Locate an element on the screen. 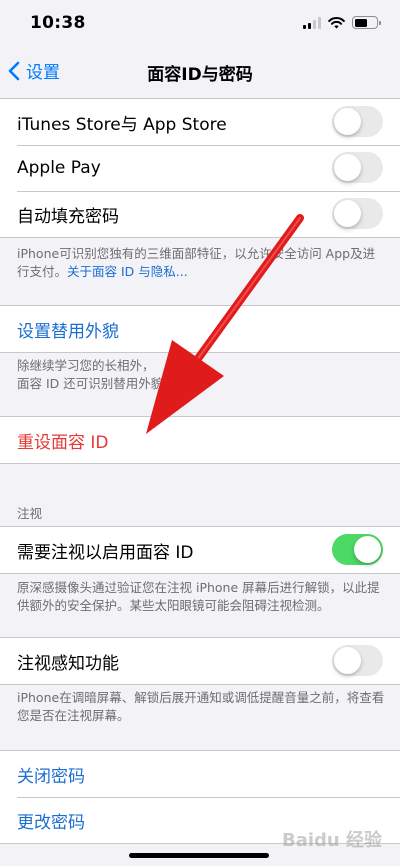 The image size is (400, 866). status-icons is located at coordinates (342, 22).